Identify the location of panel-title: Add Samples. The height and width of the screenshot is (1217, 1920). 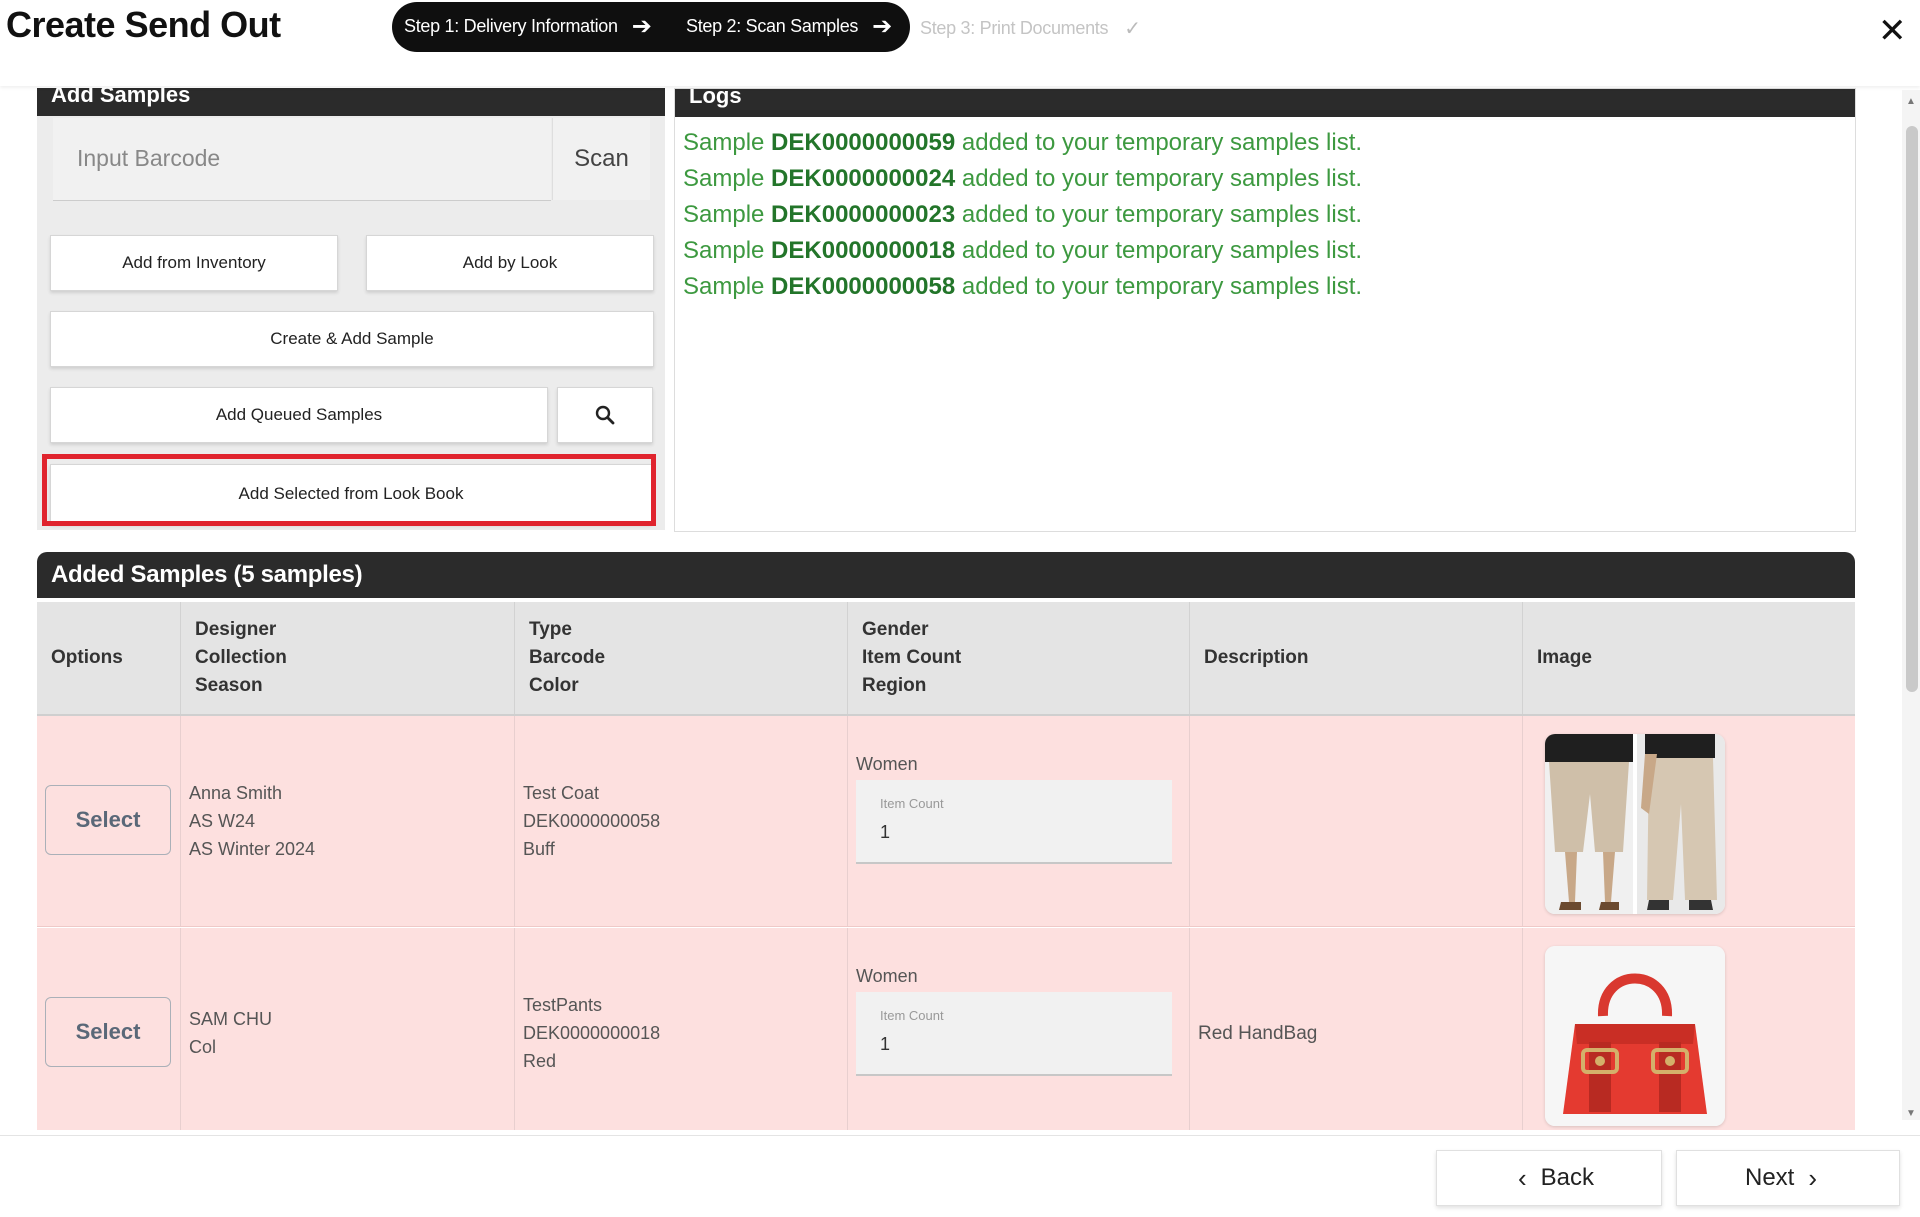
(121, 97).